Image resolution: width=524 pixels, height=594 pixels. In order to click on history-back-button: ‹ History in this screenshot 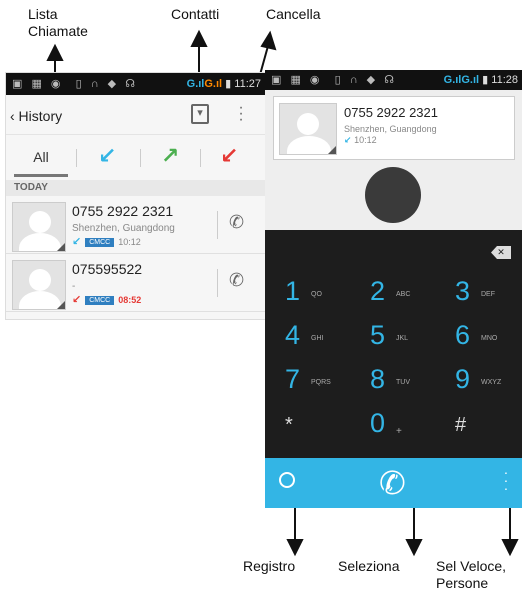, I will do `click(36, 116)`.